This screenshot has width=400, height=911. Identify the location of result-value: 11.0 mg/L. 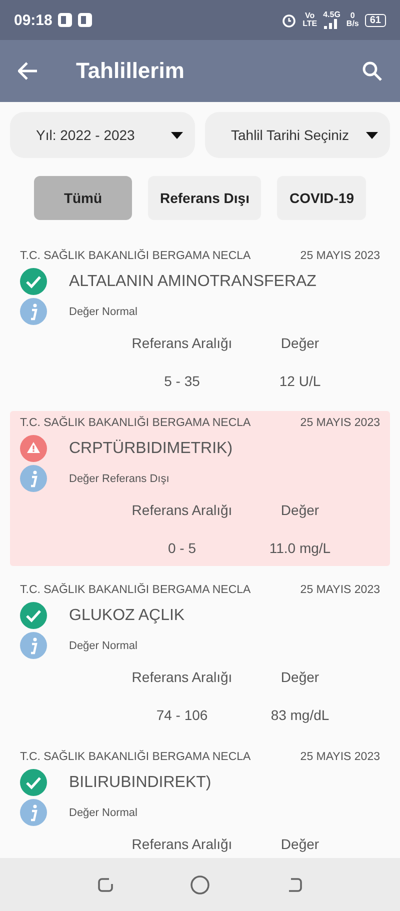
(300, 548).